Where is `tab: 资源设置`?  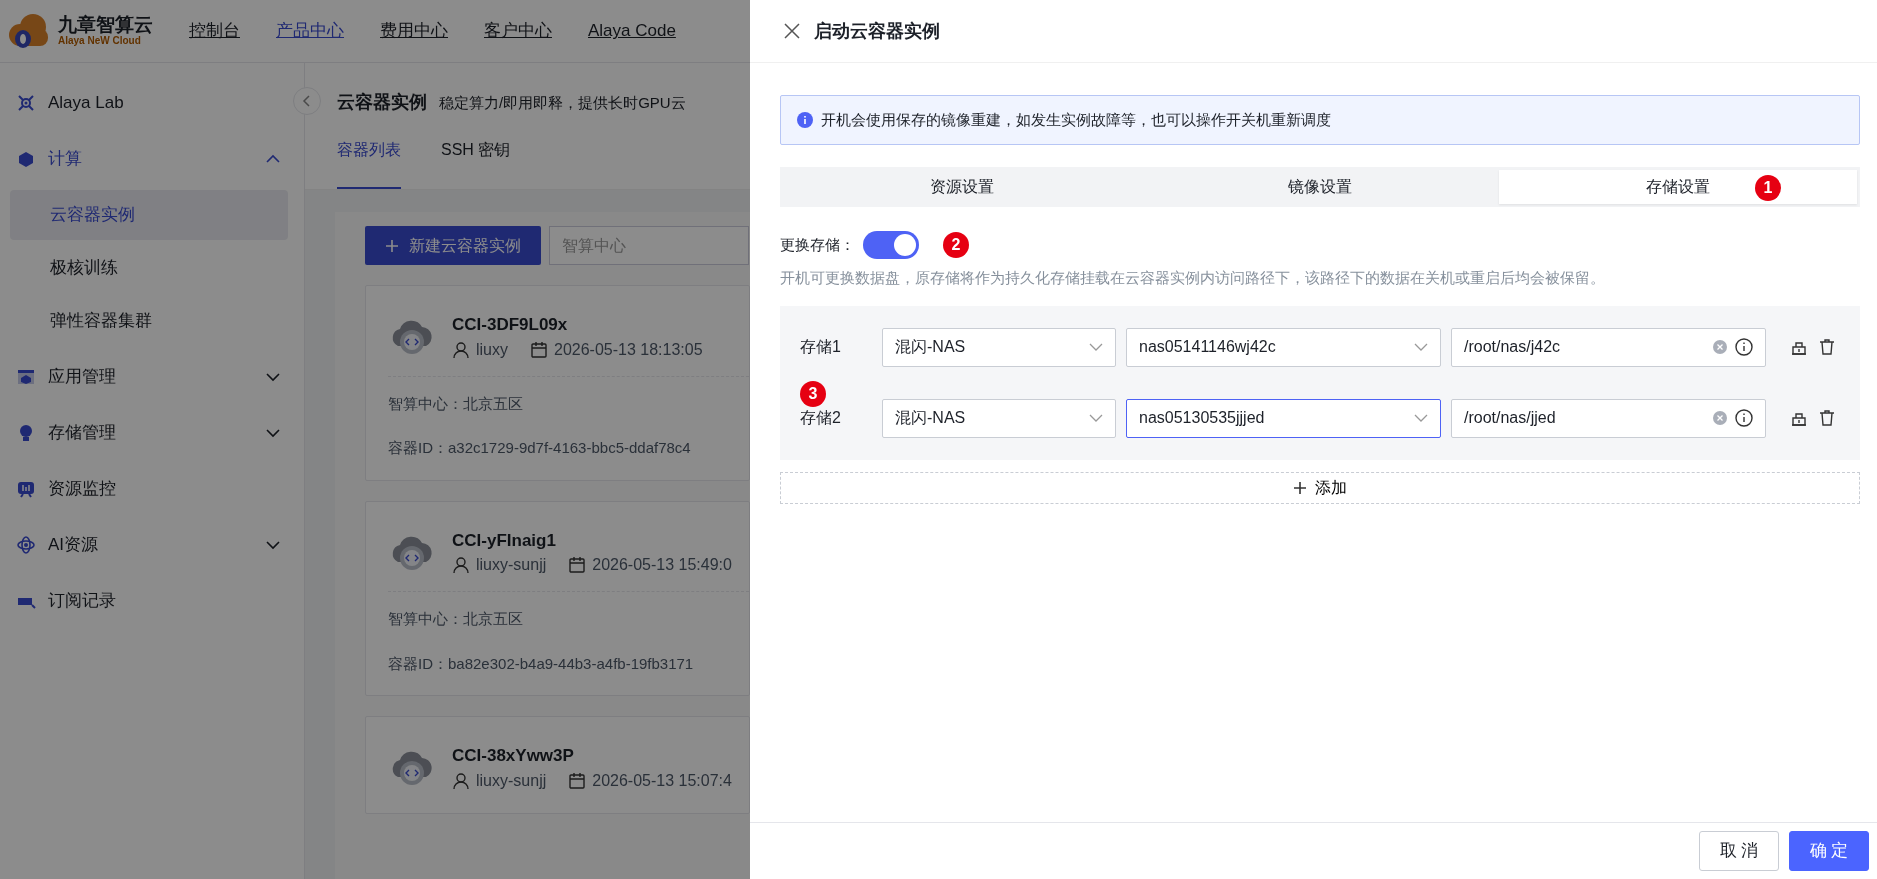
tab: 资源设置 is located at coordinates (962, 187).